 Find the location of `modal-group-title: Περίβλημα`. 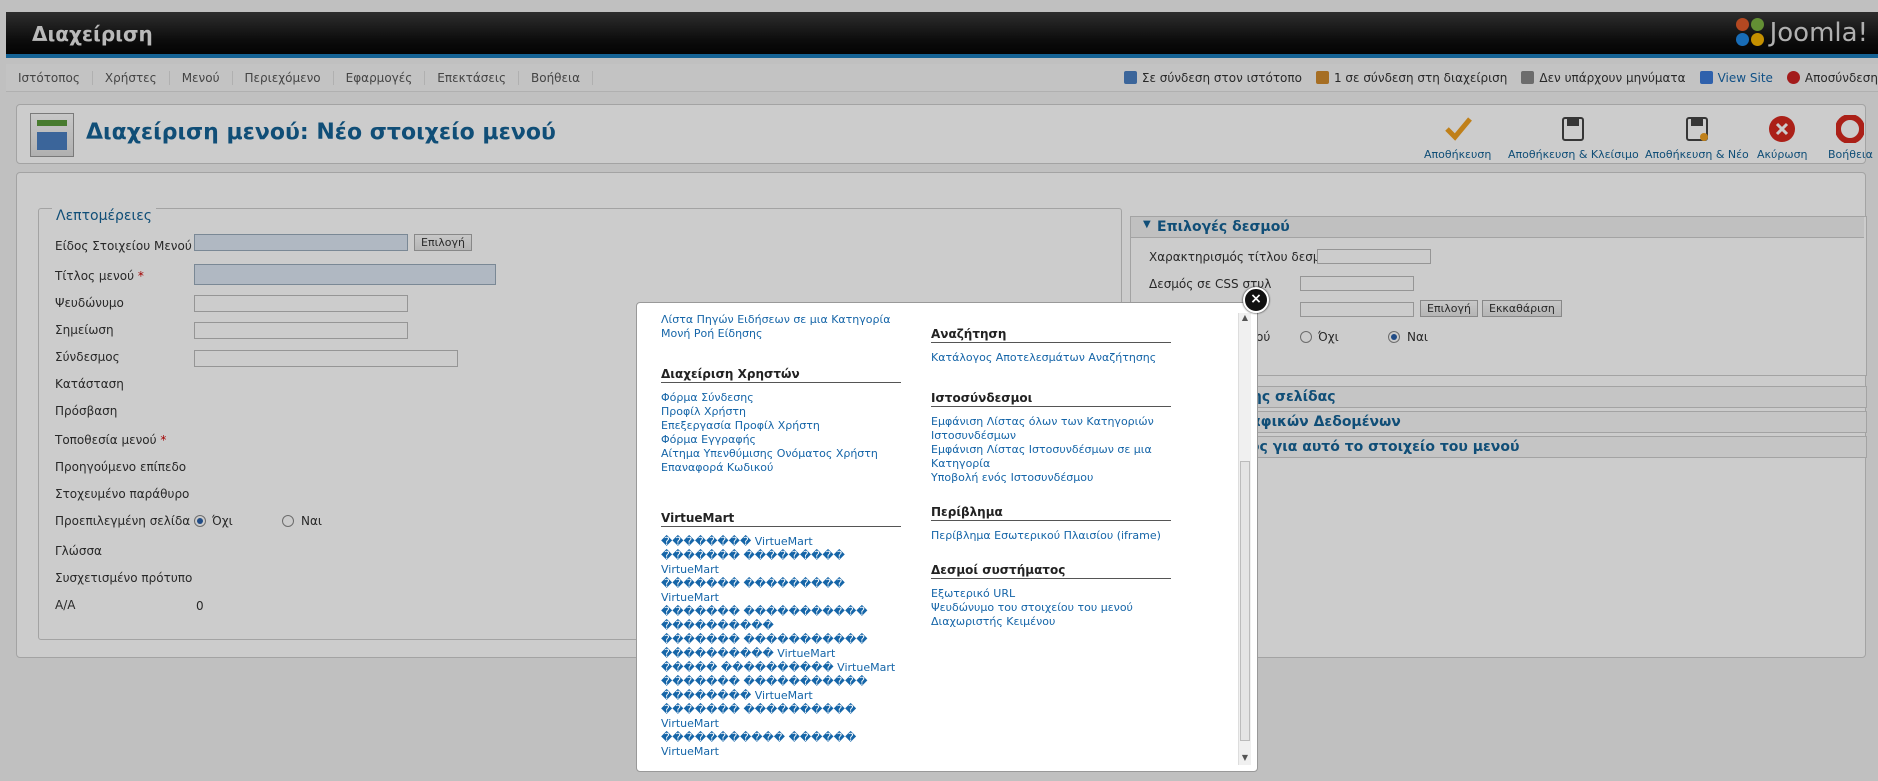

modal-group-title: Περίβλημα is located at coordinates (1051, 513).